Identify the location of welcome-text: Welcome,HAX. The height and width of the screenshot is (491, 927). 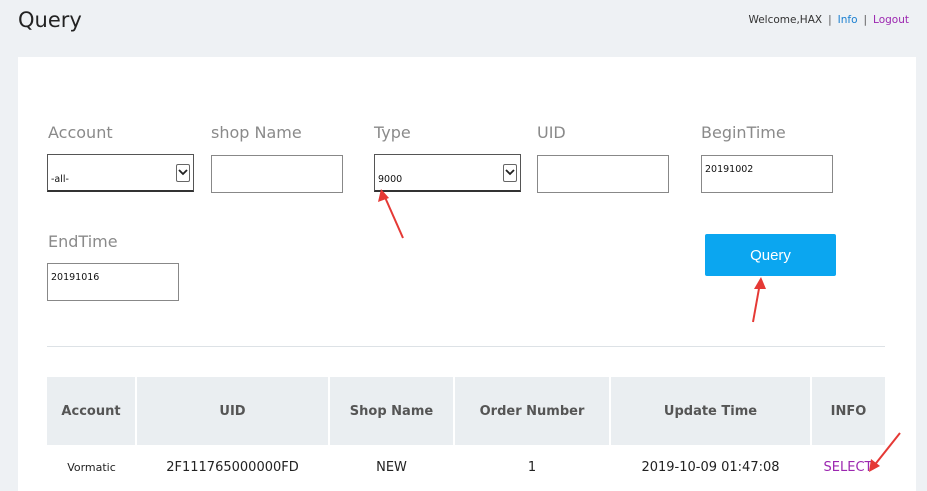
(785, 20).